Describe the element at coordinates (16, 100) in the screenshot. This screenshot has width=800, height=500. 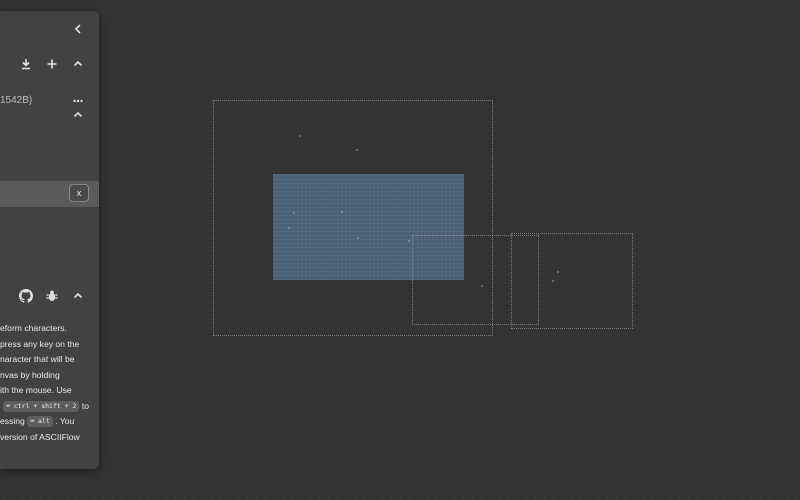
I see `drawing-file-label: 1542B)` at that location.